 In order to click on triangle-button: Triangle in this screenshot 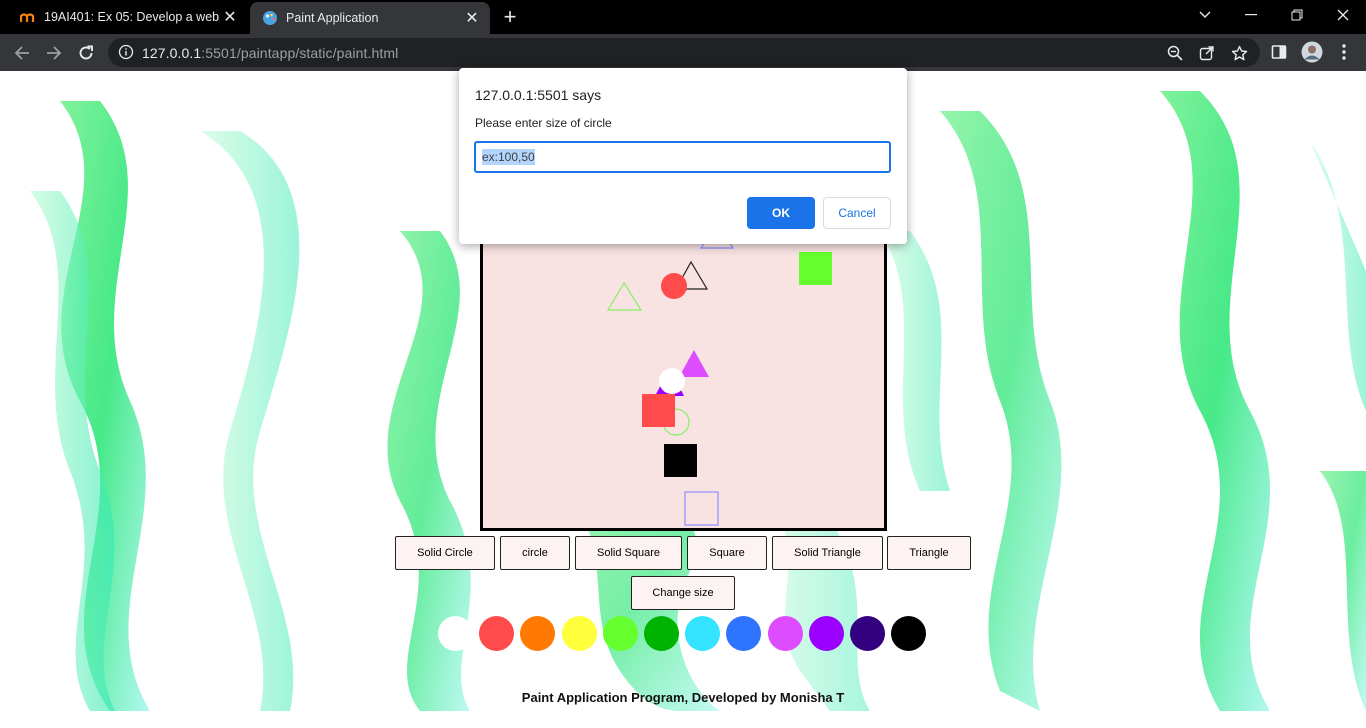, I will do `click(929, 553)`.